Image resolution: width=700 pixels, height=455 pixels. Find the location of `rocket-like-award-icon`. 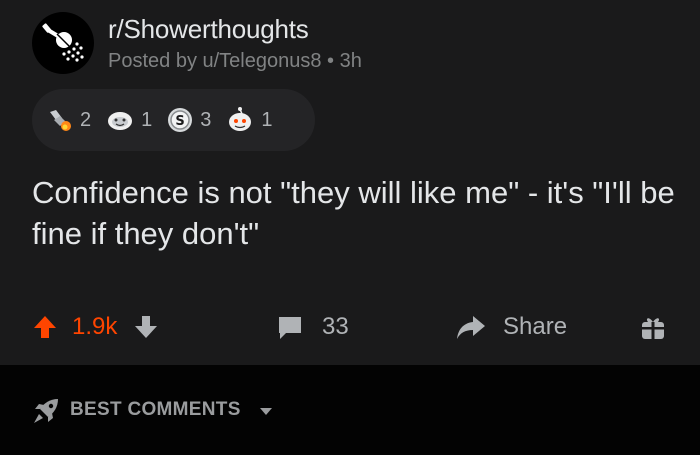

rocket-like-award-icon is located at coordinates (60, 120).